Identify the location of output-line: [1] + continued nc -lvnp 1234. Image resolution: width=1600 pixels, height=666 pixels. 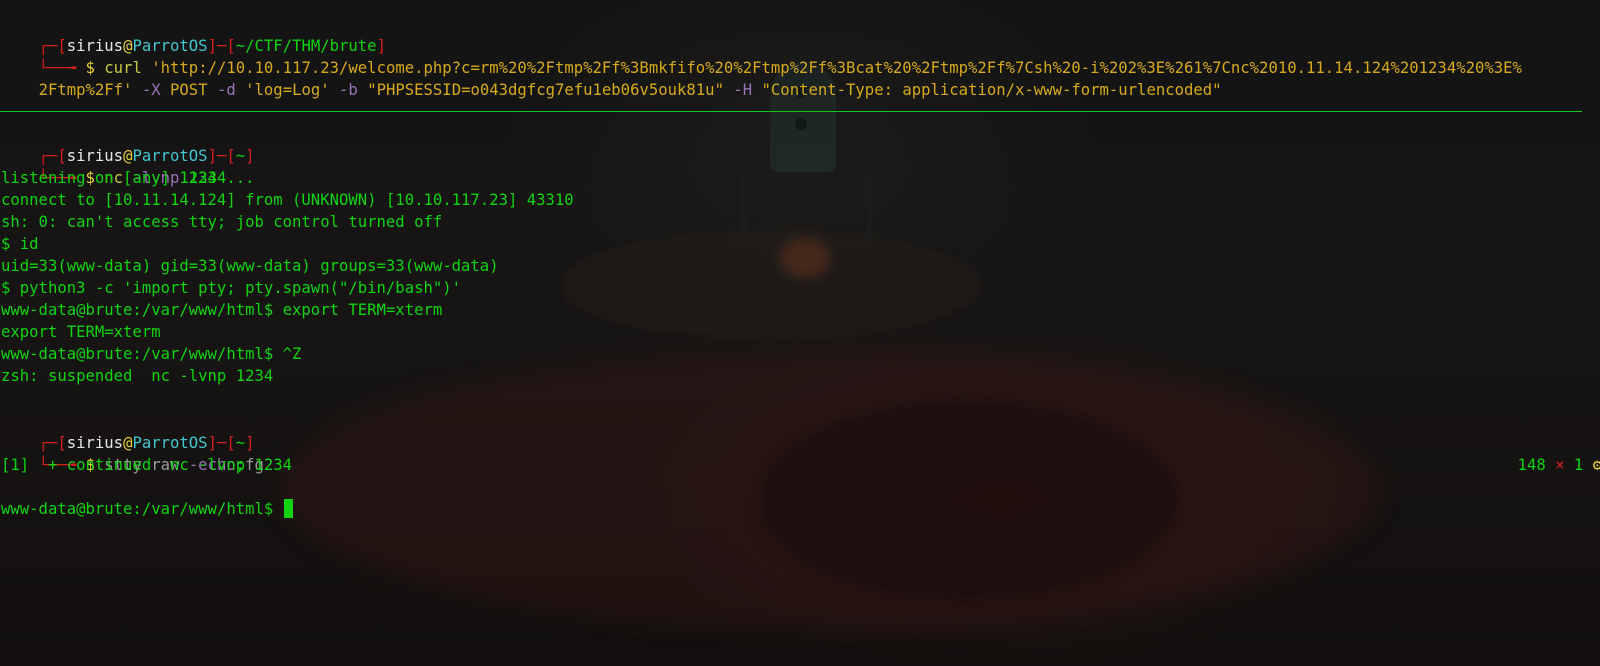
(147, 465).